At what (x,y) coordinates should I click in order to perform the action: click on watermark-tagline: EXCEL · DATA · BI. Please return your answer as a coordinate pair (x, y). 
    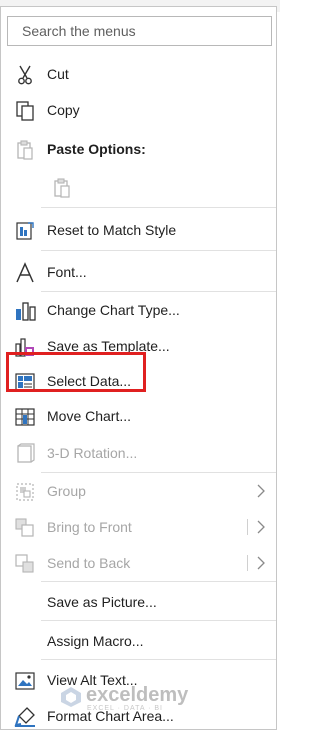
    Looking at the image, I should click on (125, 708).